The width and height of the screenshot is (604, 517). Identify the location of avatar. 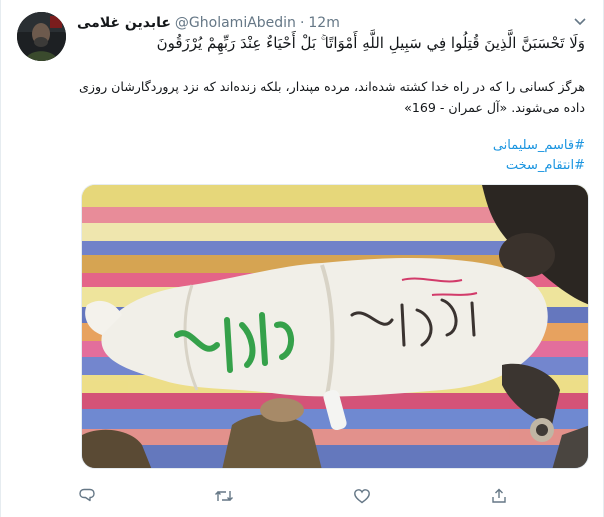
(41, 36).